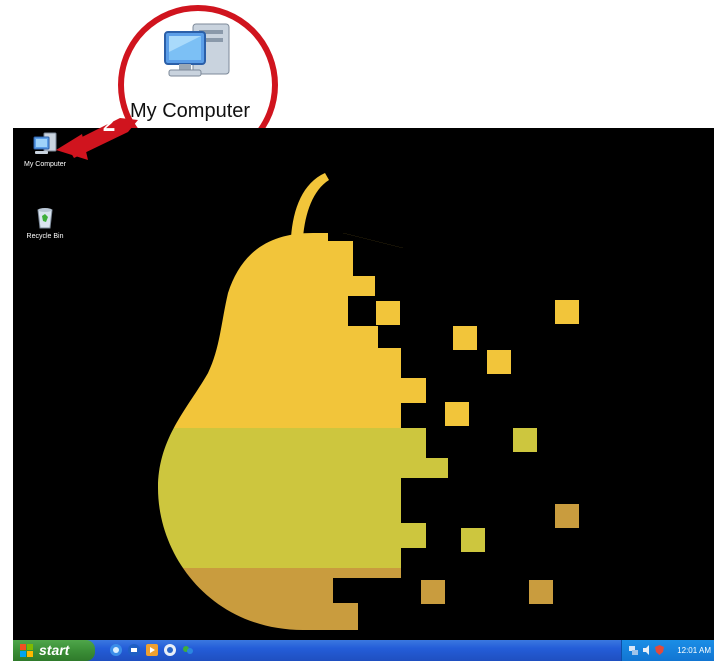  I want to click on security-icon, so click(659, 650).